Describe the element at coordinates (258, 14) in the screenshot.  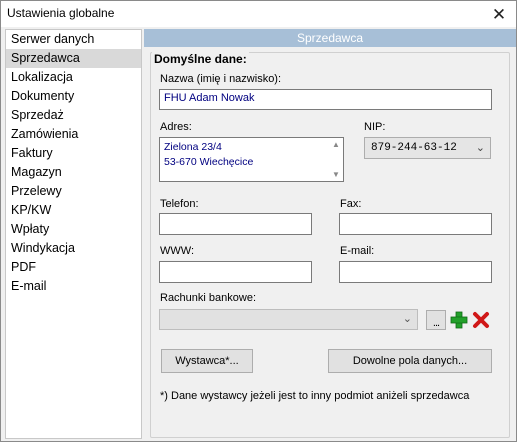
I see `title-bar: Ustawienia globalne ✕` at that location.